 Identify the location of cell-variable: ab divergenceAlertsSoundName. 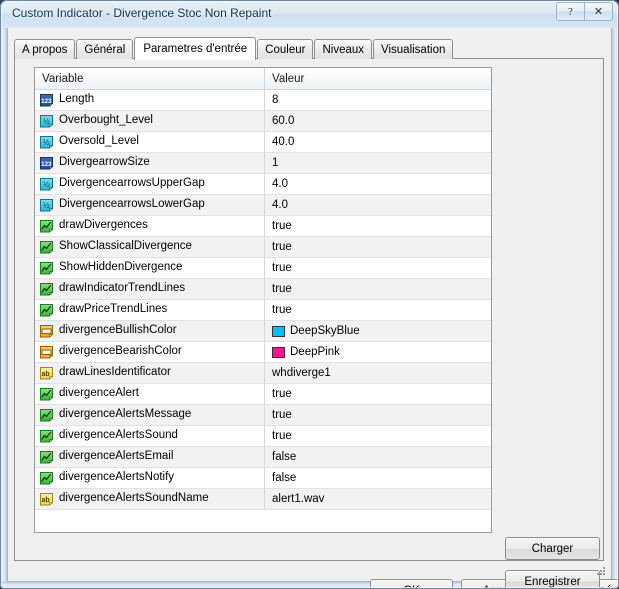
(150, 499).